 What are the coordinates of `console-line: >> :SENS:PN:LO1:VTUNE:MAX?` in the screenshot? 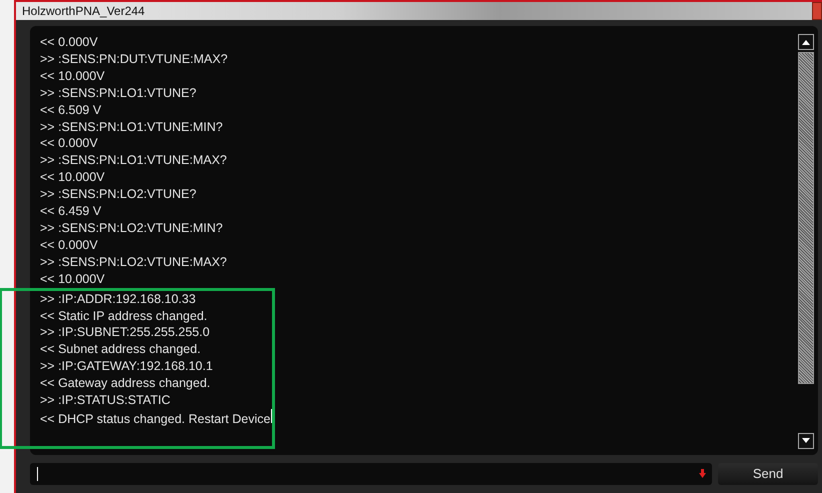 It's located at (133, 161).